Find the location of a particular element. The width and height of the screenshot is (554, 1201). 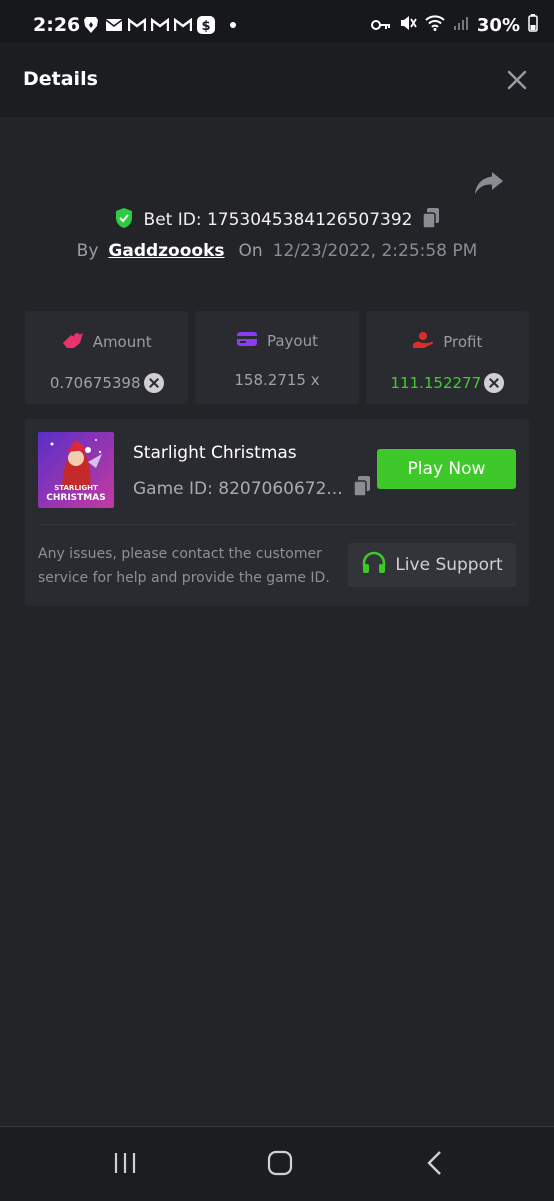

stat-value: 111.152277 is located at coordinates (436, 383).